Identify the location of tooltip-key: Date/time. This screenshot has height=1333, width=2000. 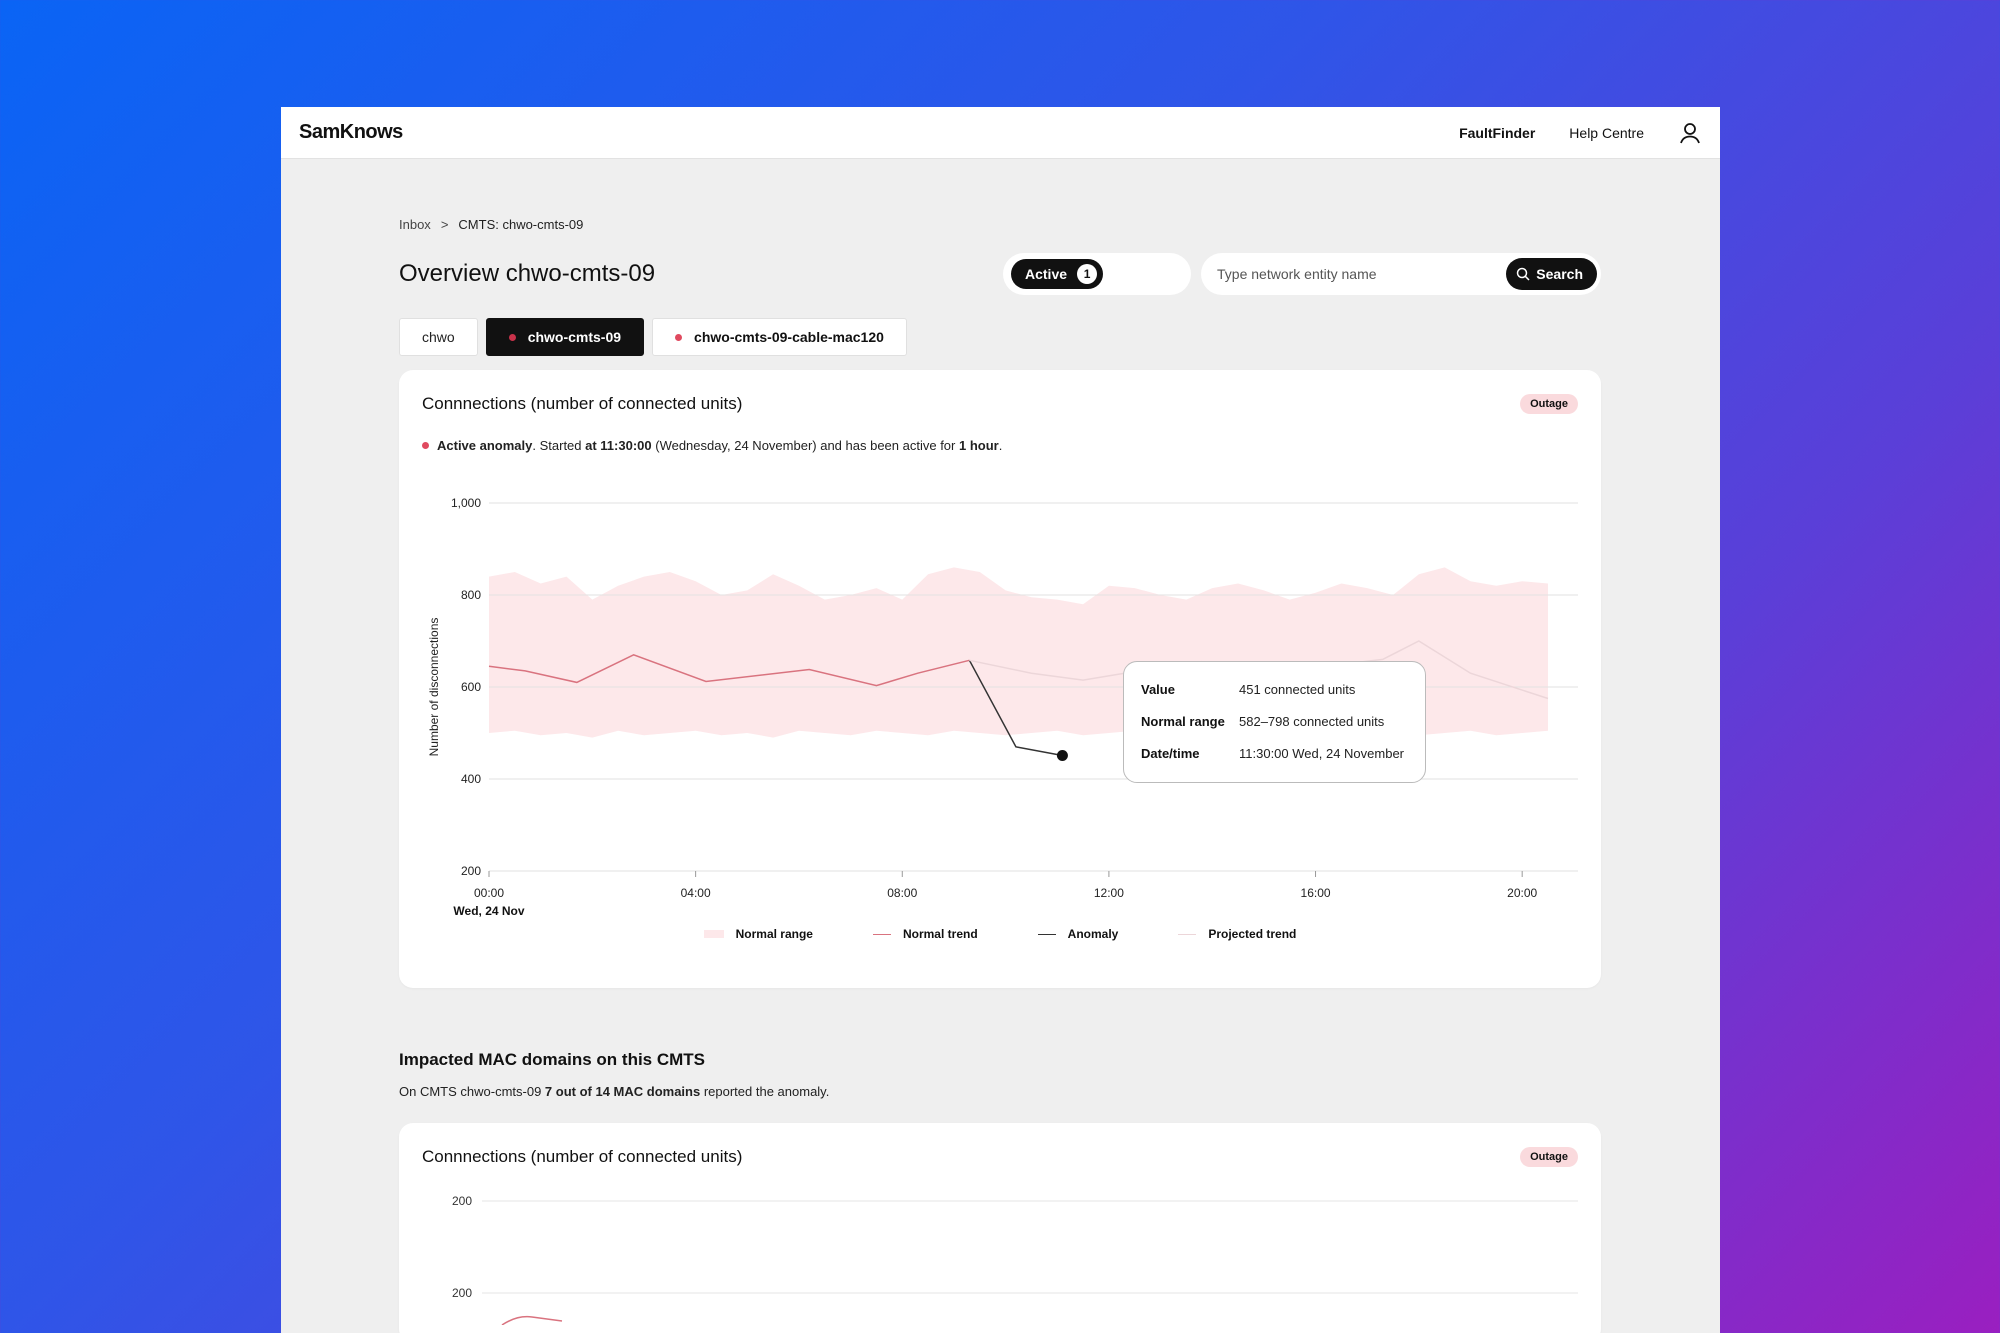
(1170, 753).